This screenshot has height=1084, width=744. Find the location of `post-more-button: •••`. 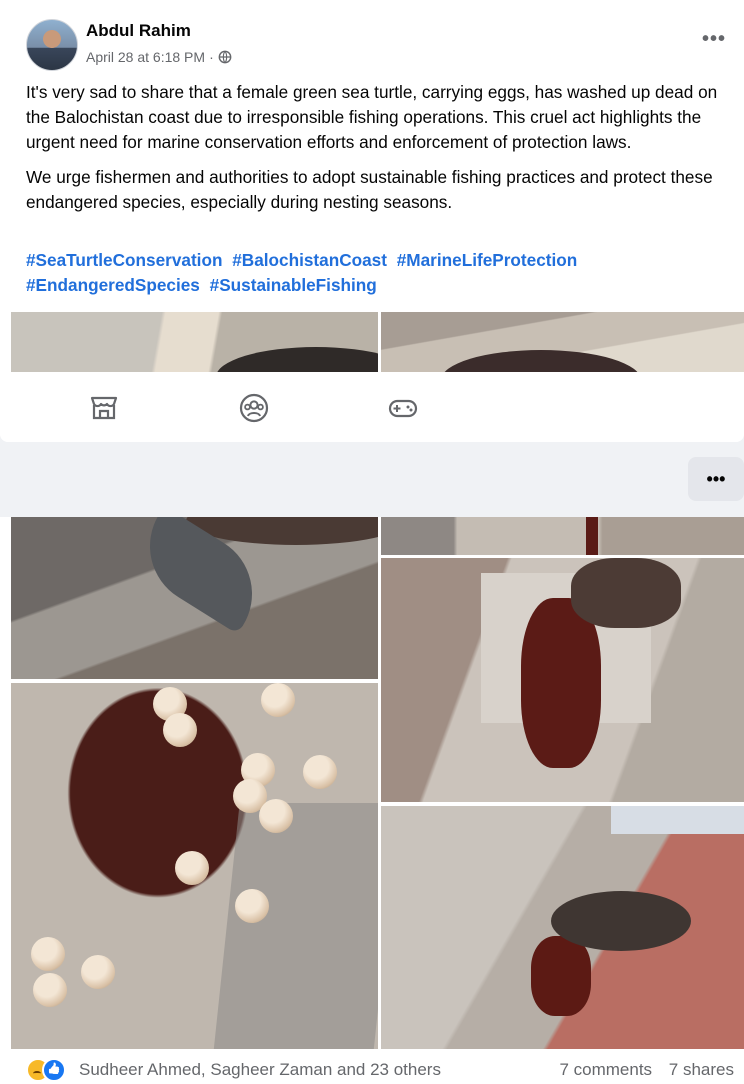

post-more-button: ••• is located at coordinates (714, 39).